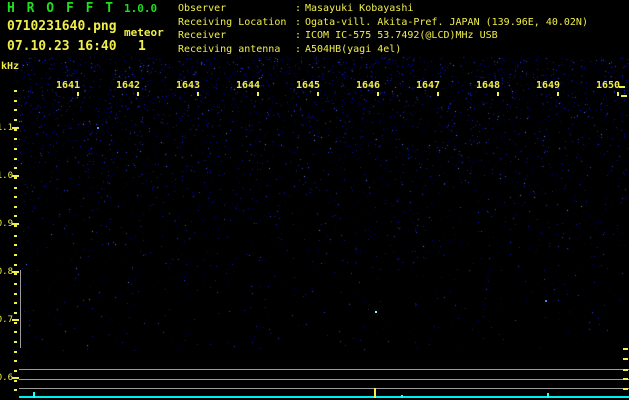 This screenshot has height=400, width=629. What do you see at coordinates (188, 85) in the screenshot?
I see `time-tick-label: 1643` at bounding box center [188, 85].